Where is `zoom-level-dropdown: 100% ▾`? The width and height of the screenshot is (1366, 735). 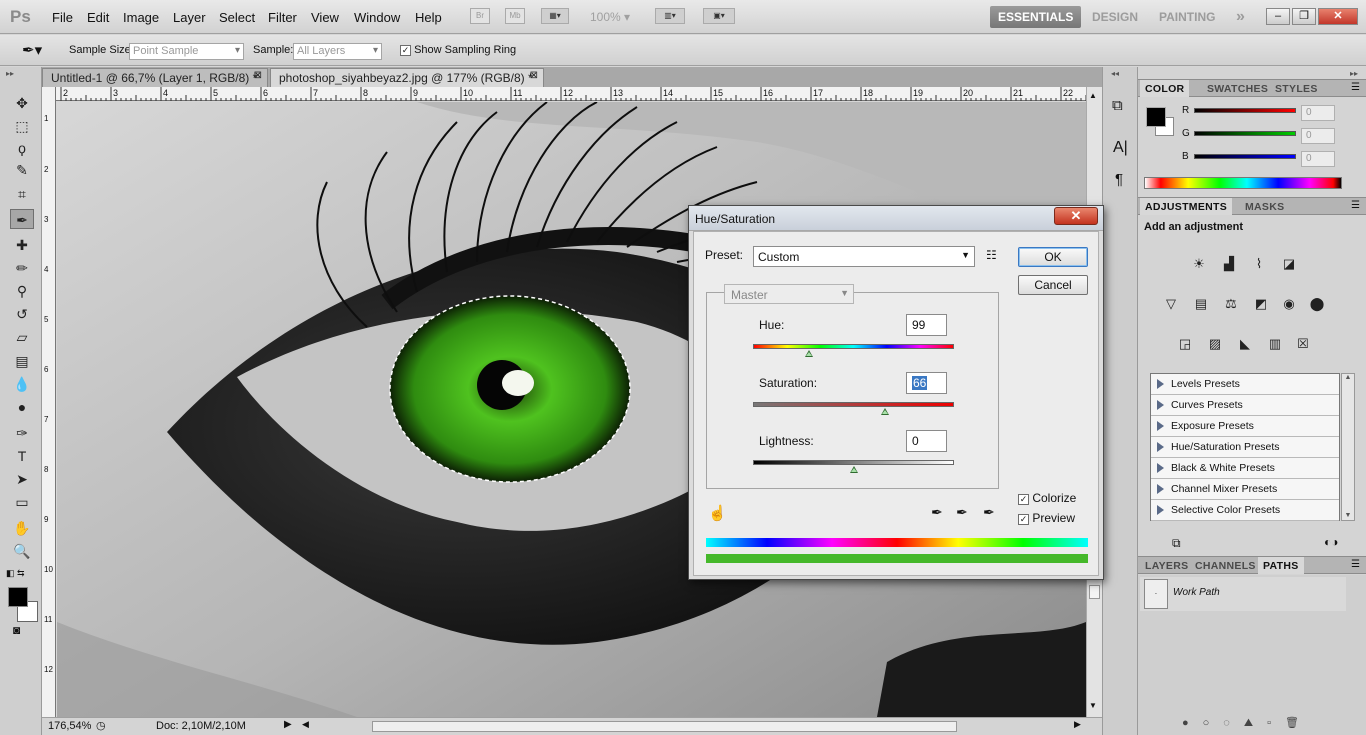
zoom-level-dropdown: 100% ▾ is located at coordinates (610, 17).